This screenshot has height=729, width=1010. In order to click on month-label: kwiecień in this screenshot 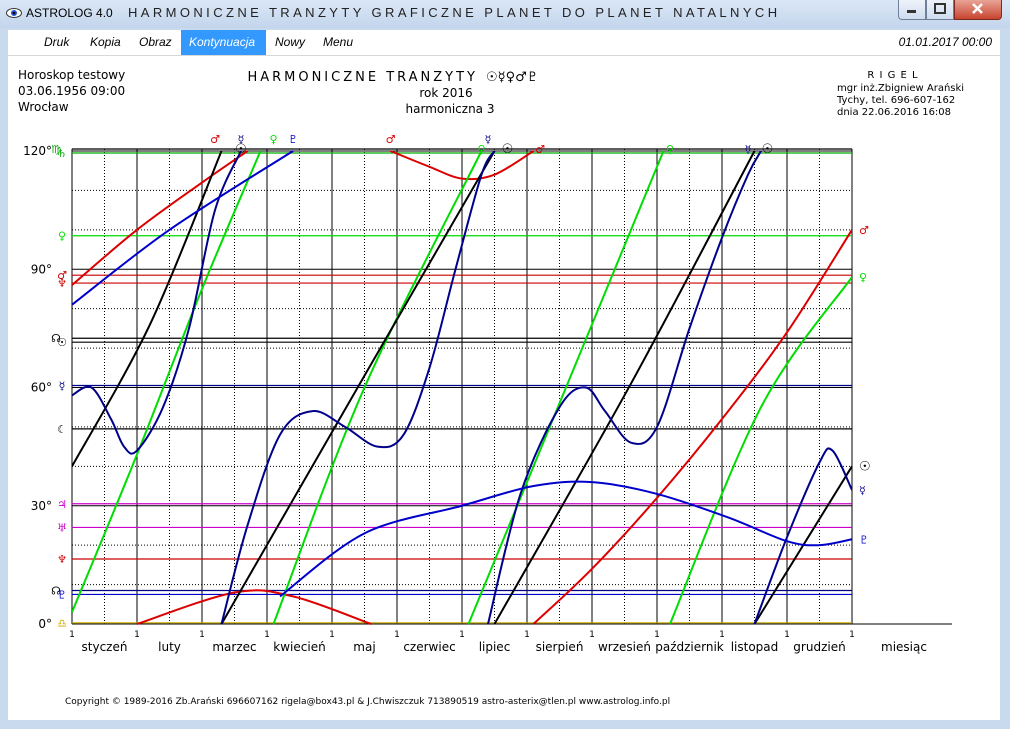, I will do `click(299, 647)`.